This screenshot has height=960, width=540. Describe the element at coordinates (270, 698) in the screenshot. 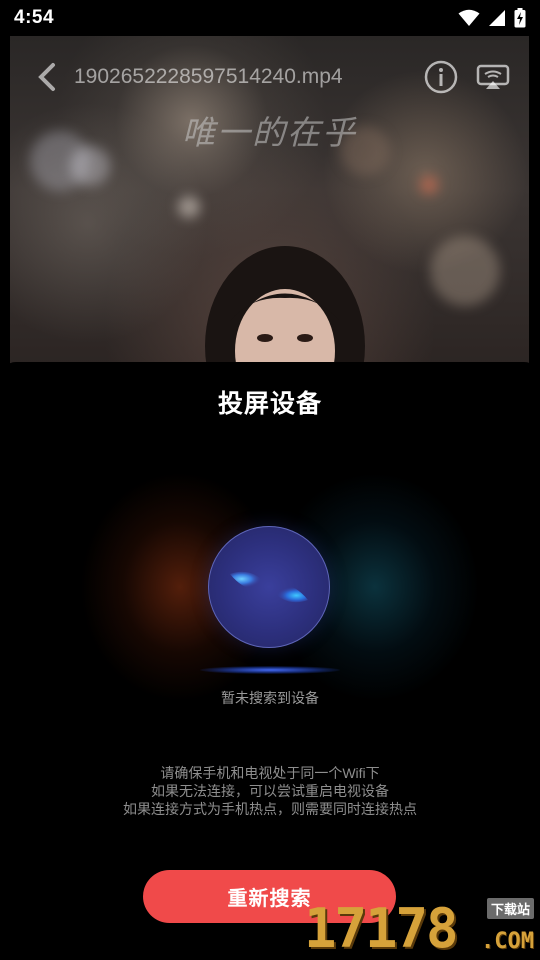

I see `search-status-text: 暂未搜索到设备` at that location.